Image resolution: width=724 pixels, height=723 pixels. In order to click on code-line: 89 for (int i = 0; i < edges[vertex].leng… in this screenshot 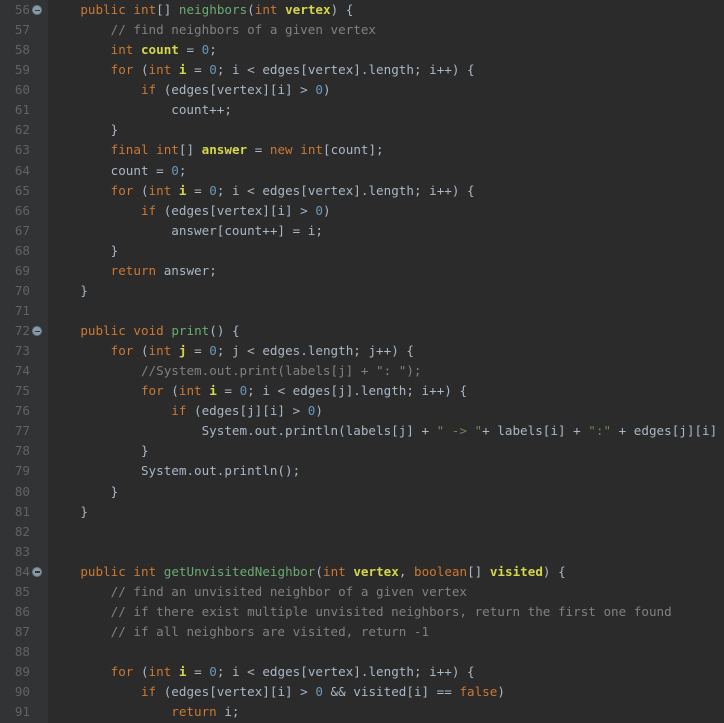, I will do `click(362, 672)`.